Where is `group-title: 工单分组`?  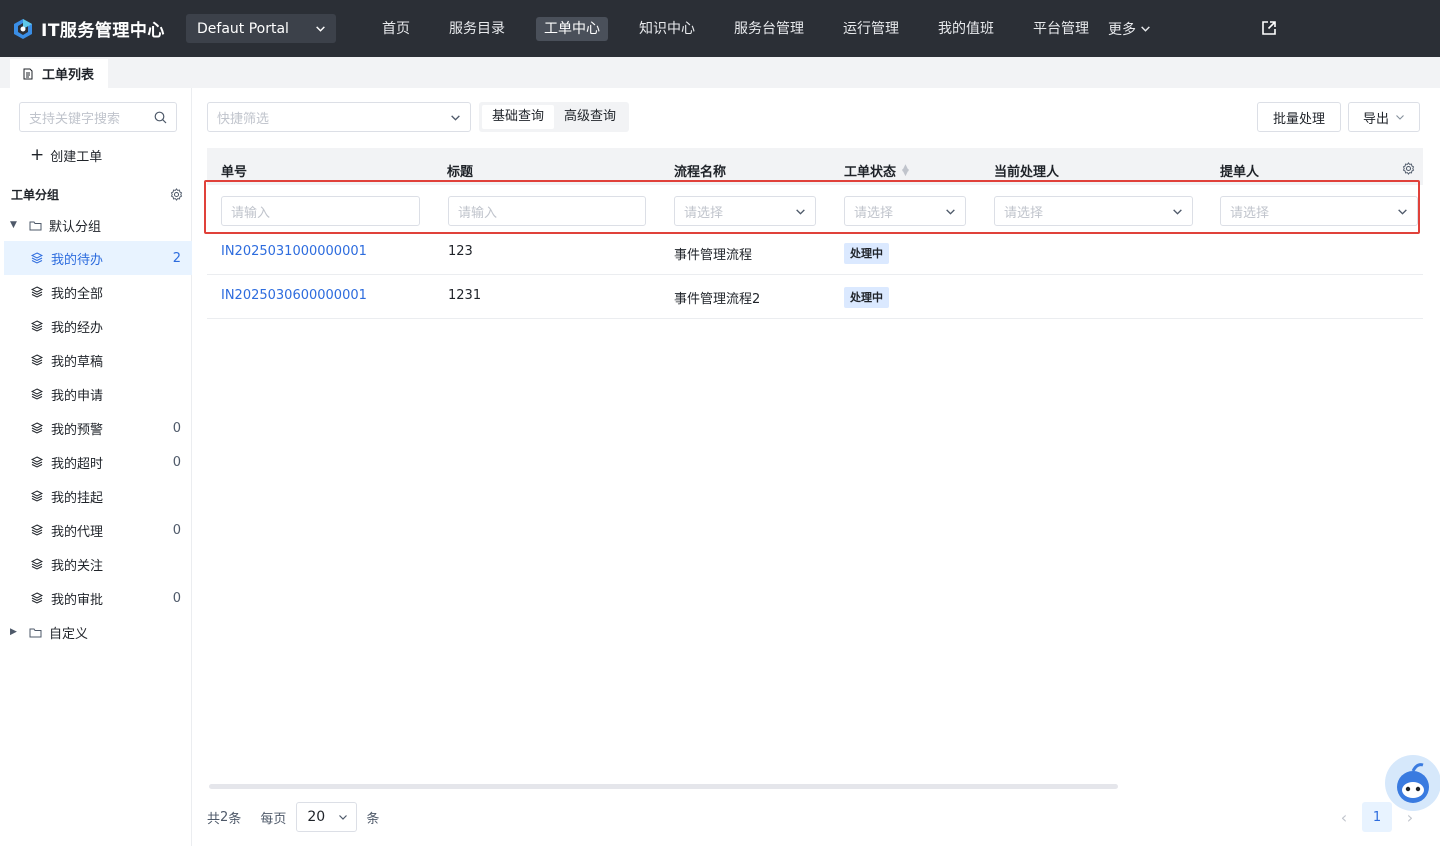
group-title: 工单分组 is located at coordinates (35, 195).